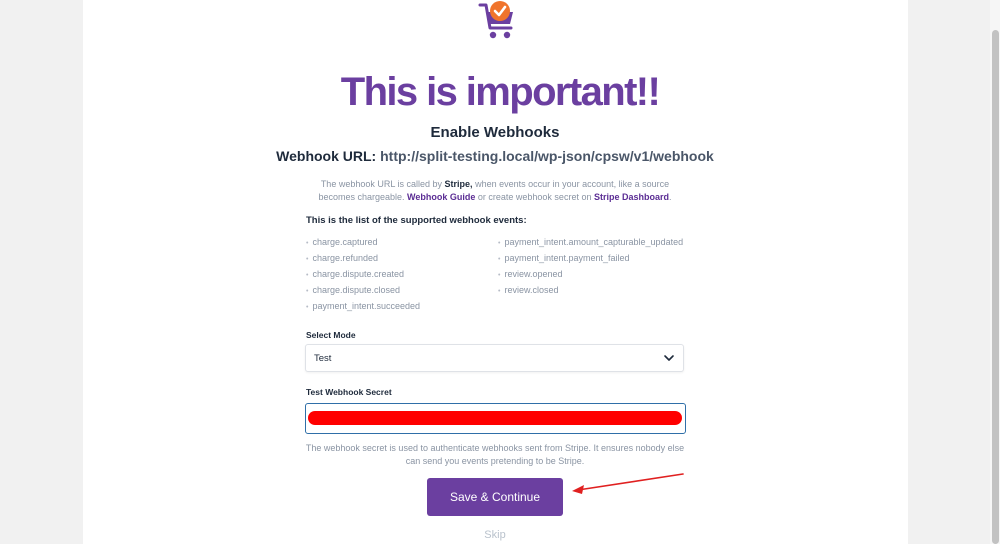 This screenshot has width=1000, height=544. Describe the element at coordinates (363, 308) in the screenshot. I see `event-item: payment_intent.succeeded` at that location.